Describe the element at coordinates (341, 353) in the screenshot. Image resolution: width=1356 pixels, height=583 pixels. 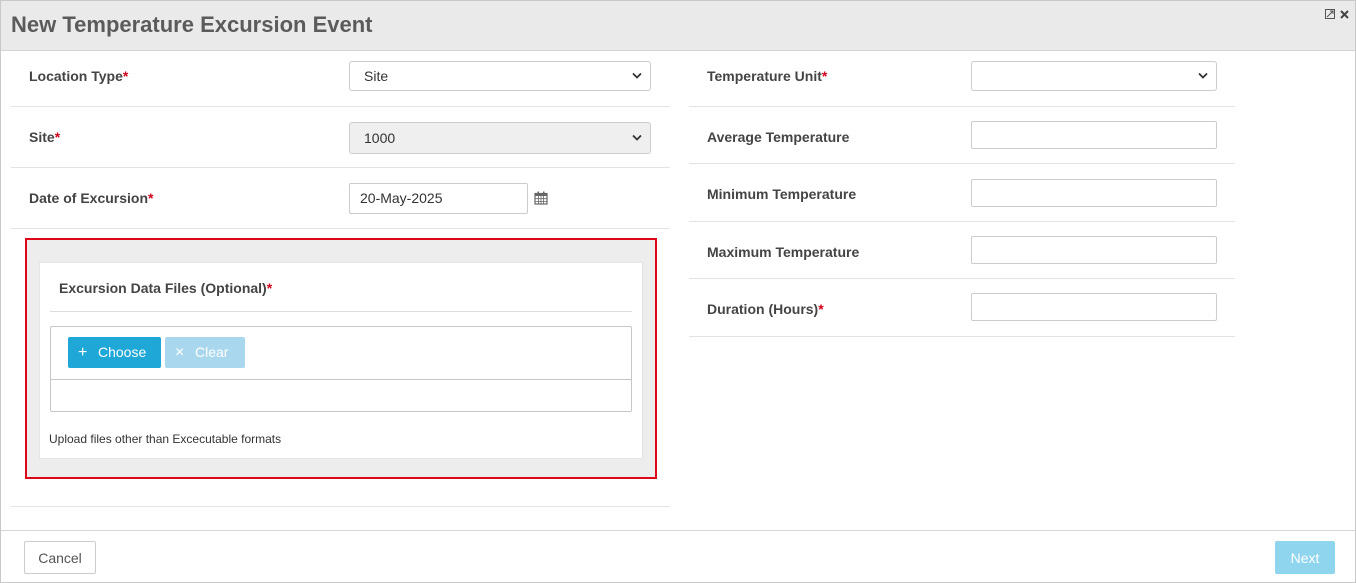
I see `file-upload-toolbar: + Choose × Clear` at that location.